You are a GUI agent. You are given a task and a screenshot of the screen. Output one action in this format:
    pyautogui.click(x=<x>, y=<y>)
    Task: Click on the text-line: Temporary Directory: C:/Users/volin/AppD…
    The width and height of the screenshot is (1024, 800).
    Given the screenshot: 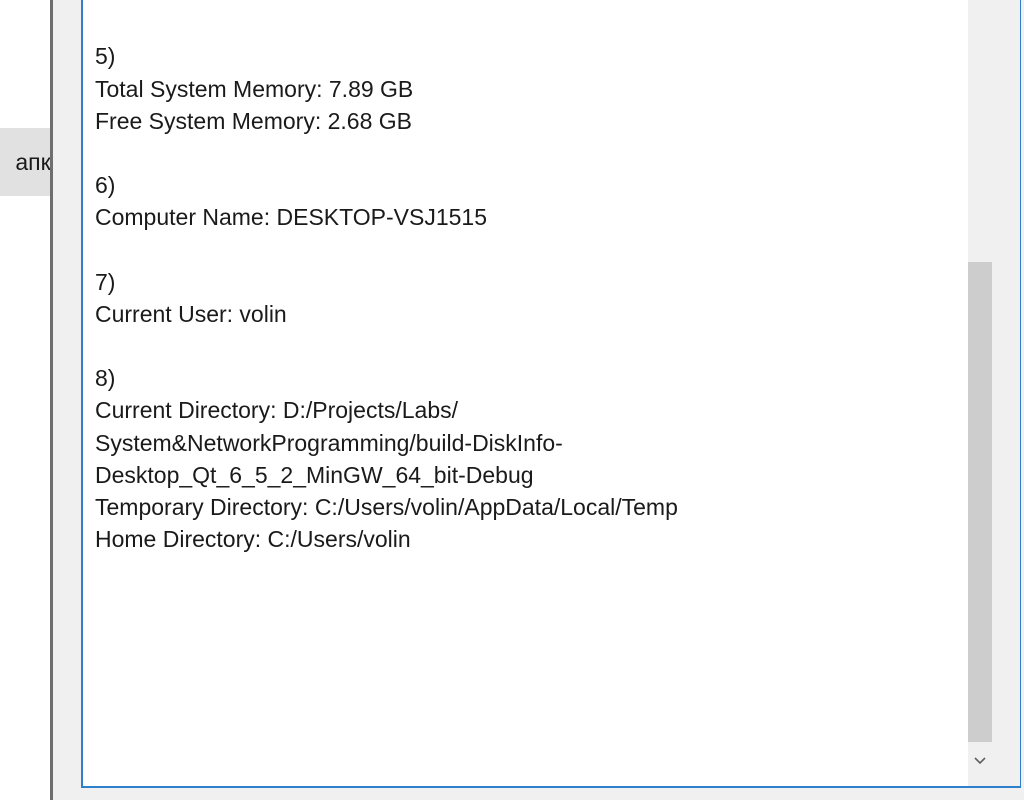 What is the action you would take?
    pyautogui.click(x=386, y=507)
    